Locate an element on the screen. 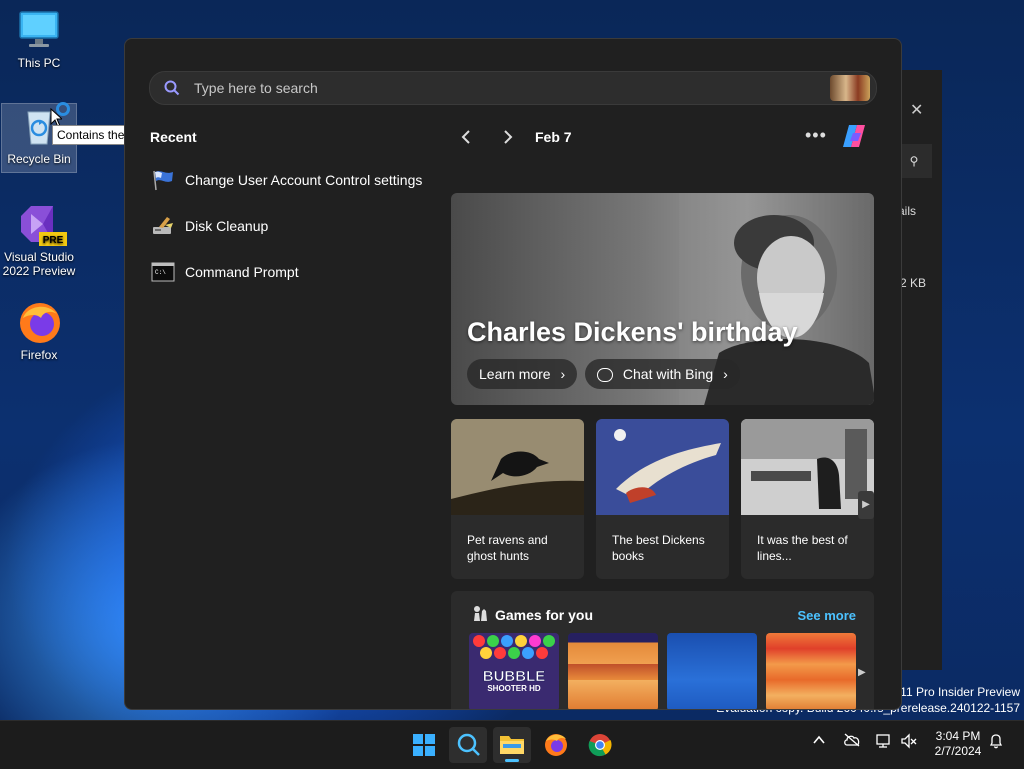 The image size is (1024, 769). raven-image is located at coordinates (517, 467).